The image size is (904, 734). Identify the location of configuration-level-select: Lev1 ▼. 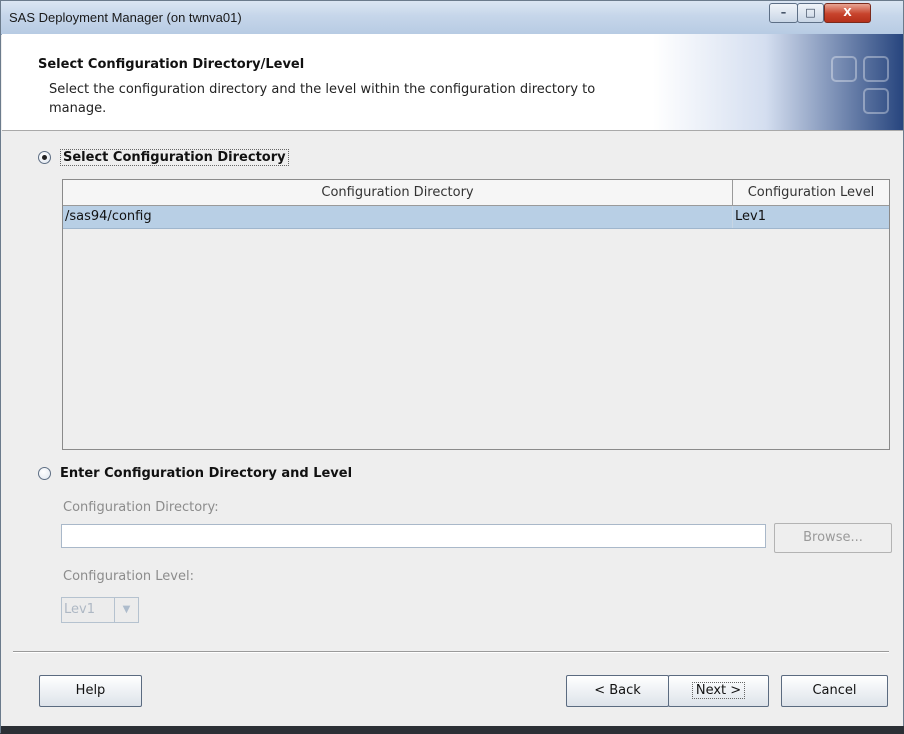
(101, 610).